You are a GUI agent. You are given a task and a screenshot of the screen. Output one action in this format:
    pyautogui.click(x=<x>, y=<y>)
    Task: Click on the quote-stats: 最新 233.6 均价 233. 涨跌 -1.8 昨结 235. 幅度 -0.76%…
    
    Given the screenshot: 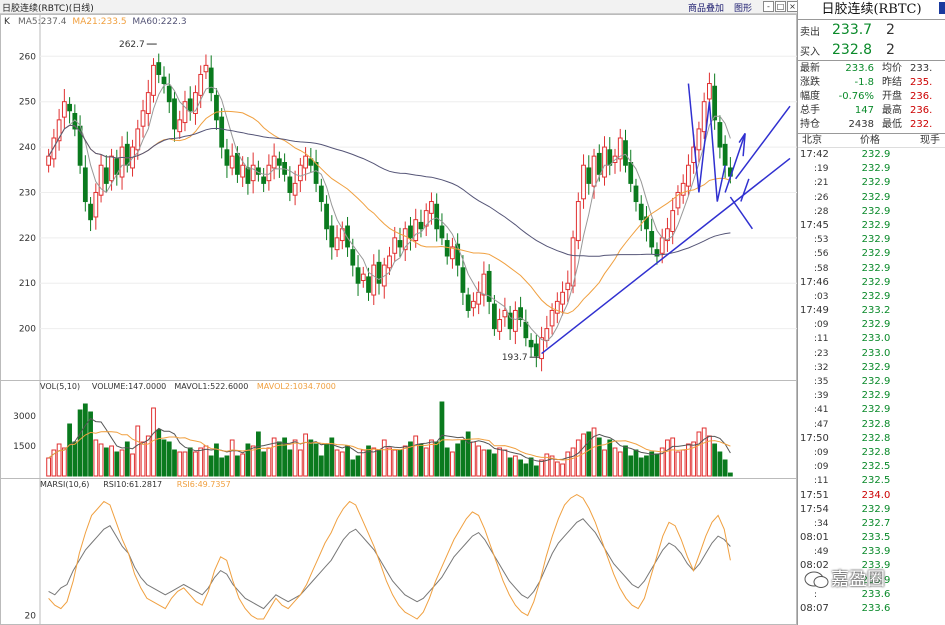 What is the action you would take?
    pyautogui.click(x=871, y=97)
    